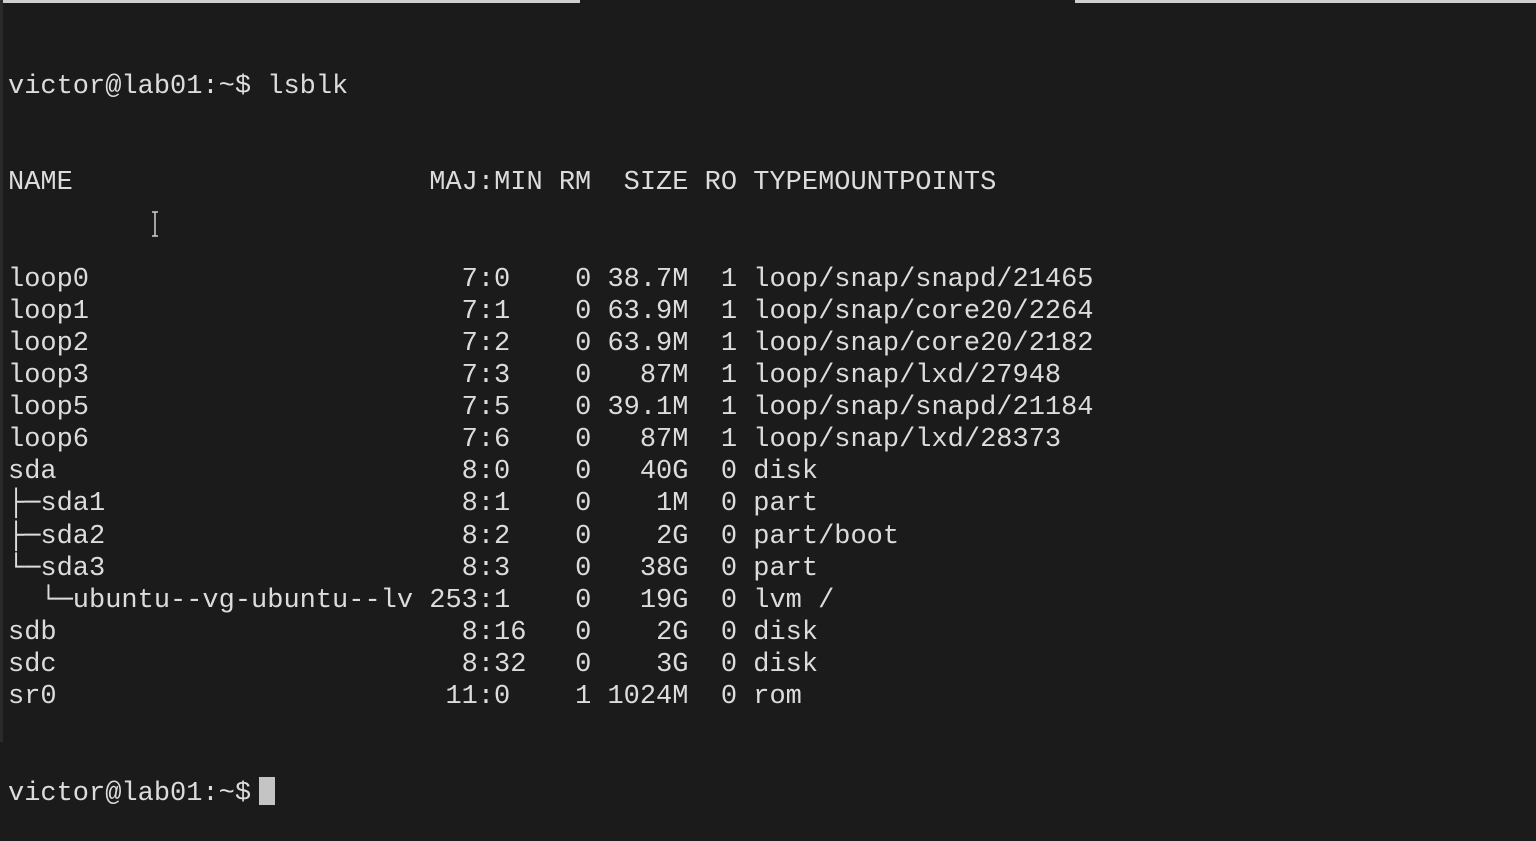  I want to click on cell-name: loop1, so click(49, 311).